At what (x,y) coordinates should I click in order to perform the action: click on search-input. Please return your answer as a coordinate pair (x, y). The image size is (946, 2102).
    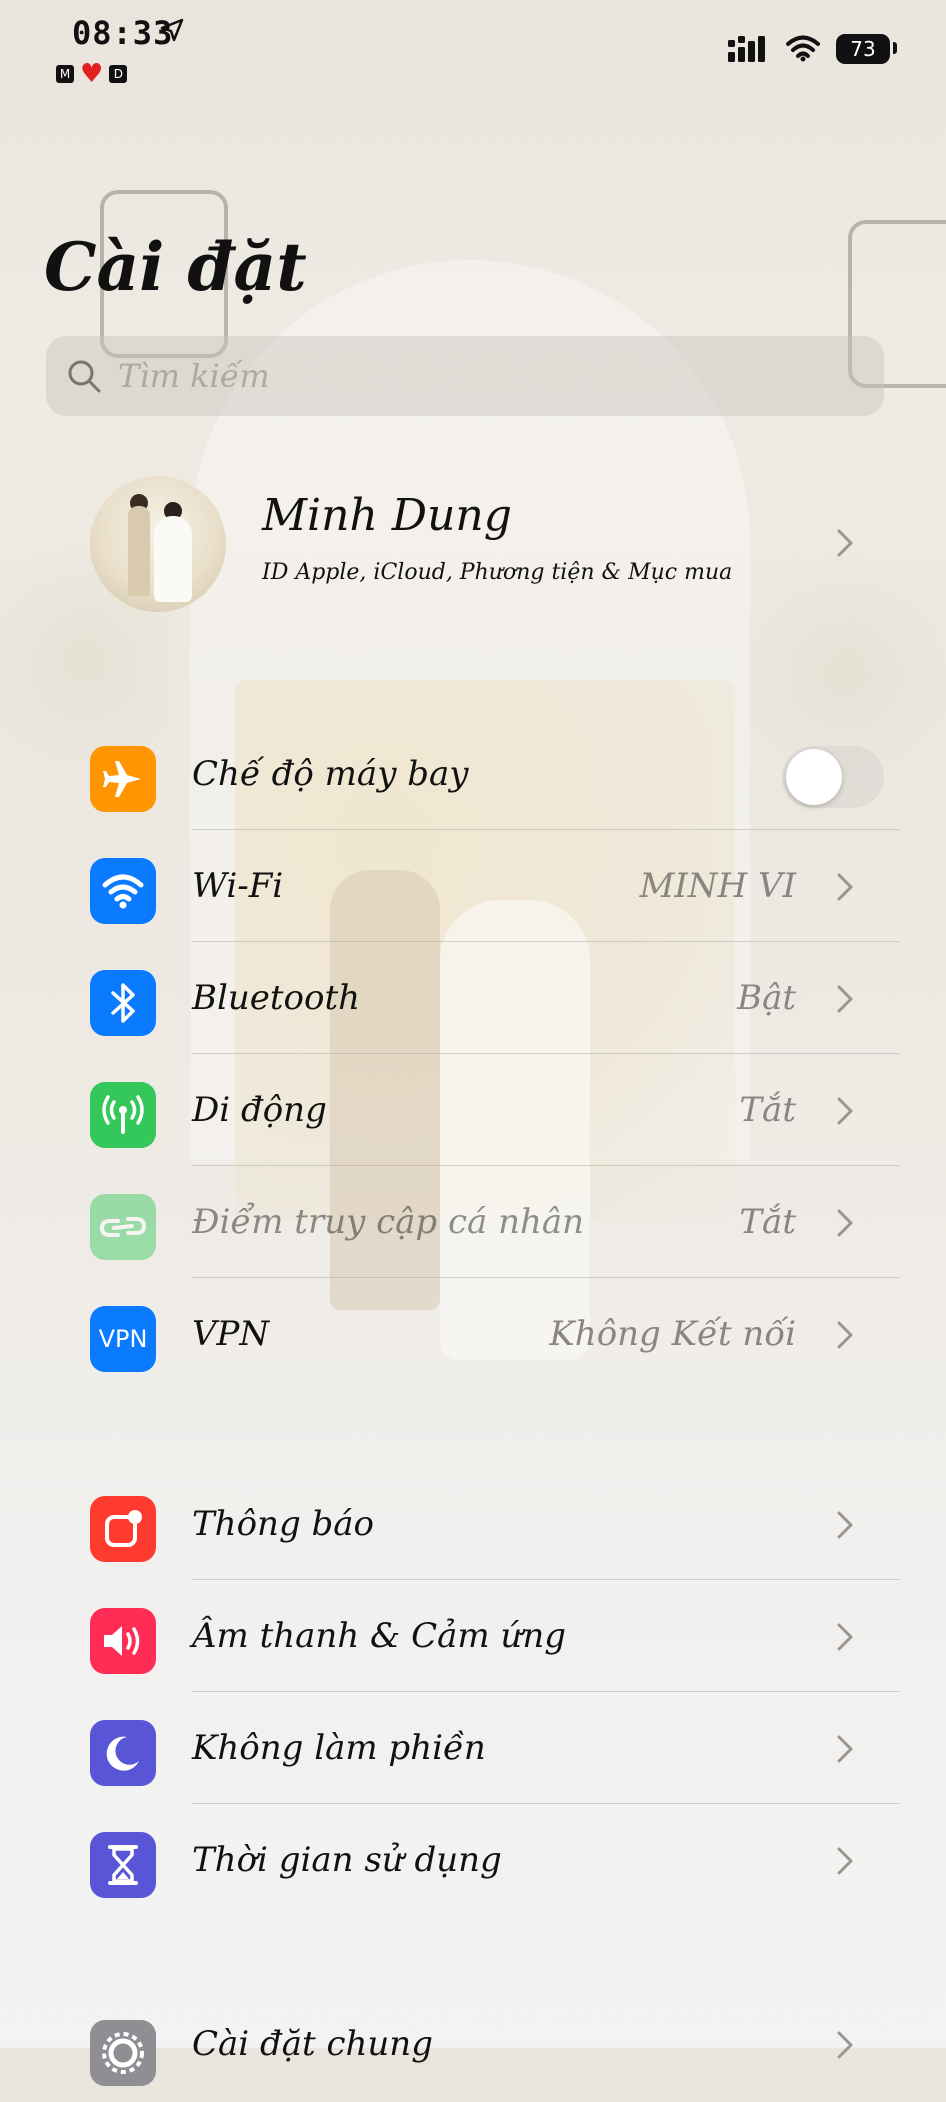
    Looking at the image, I should click on (468, 376).